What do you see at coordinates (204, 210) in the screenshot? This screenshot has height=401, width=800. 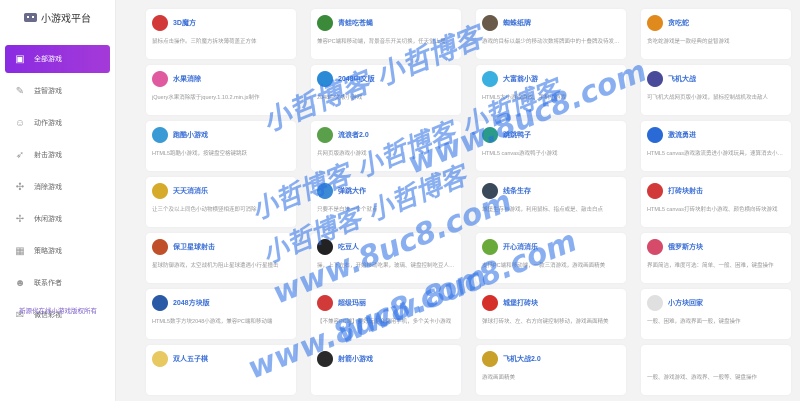 I see `game-description: 让三个及以上同色小动物横竖相连即可消除` at bounding box center [204, 210].